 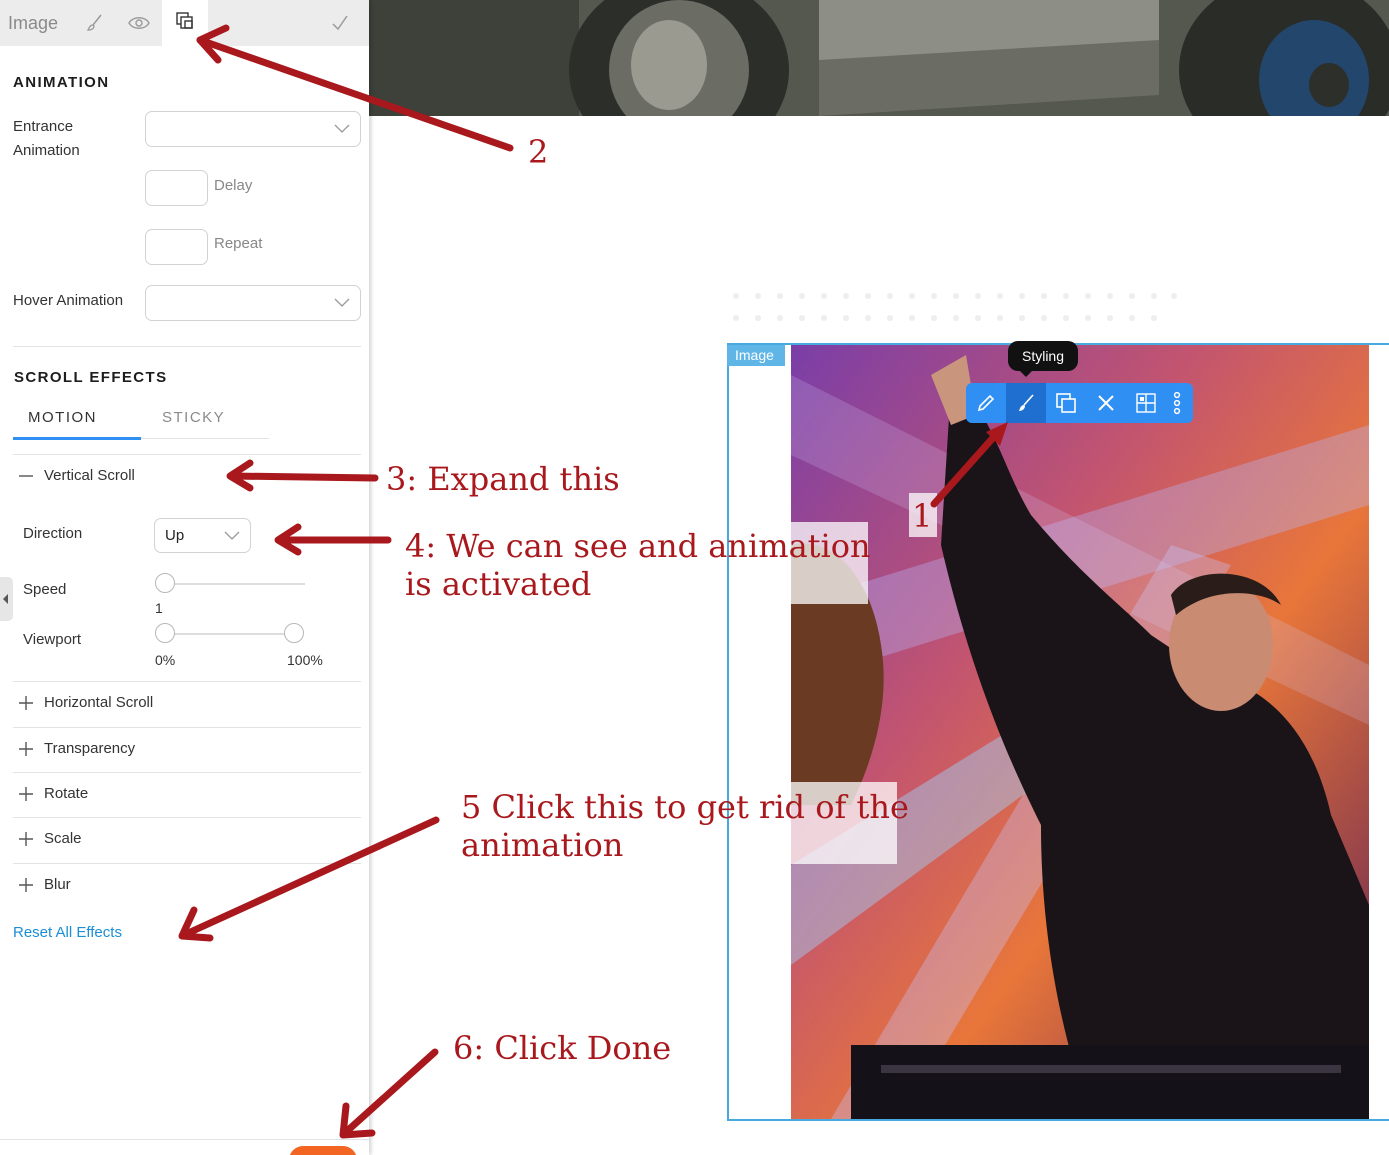 I want to click on speed-label: Speed, so click(x=45, y=589).